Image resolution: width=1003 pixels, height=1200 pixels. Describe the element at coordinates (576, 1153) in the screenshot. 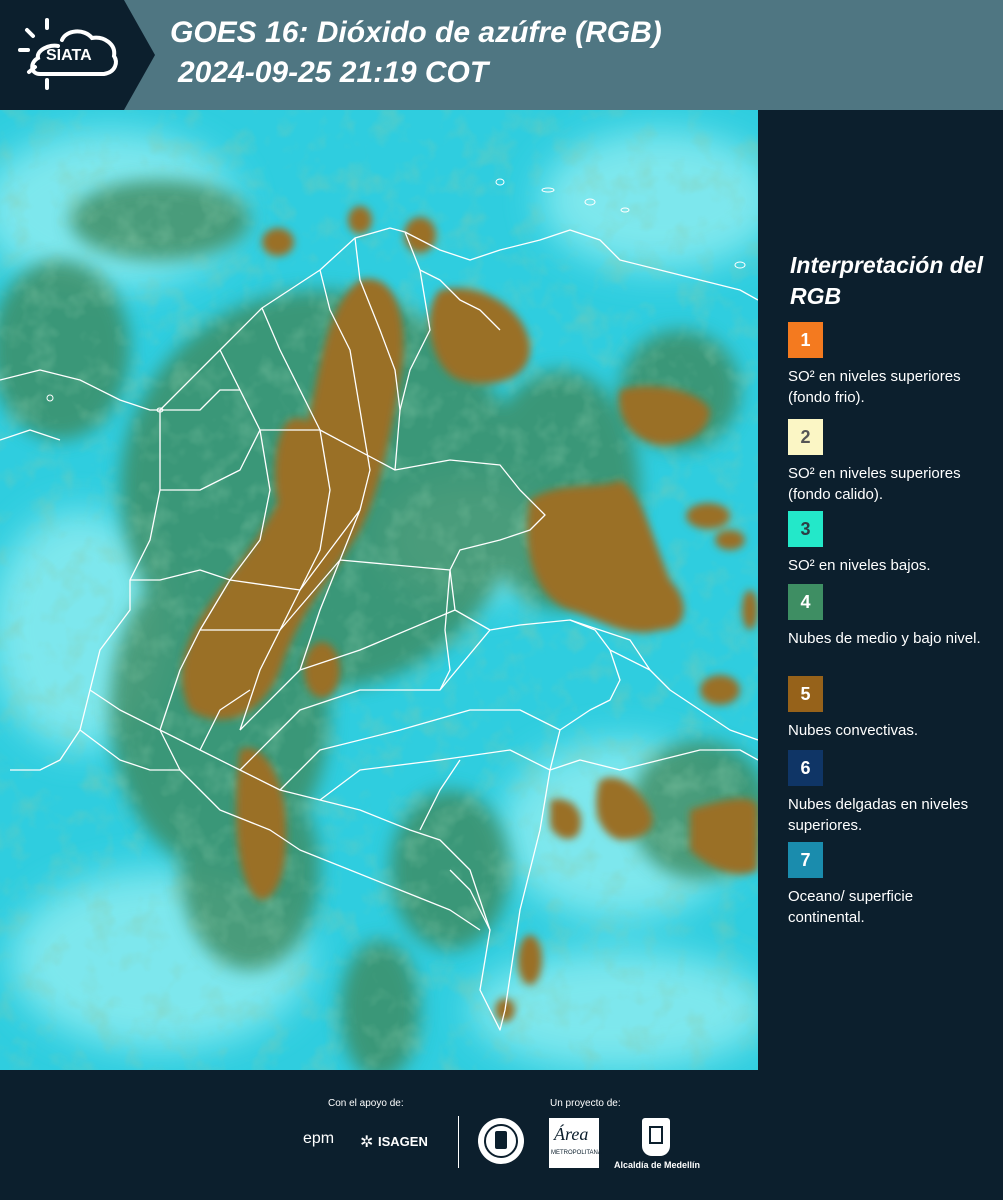

I see `area-logo-subtext: METROPOLITANA` at that location.